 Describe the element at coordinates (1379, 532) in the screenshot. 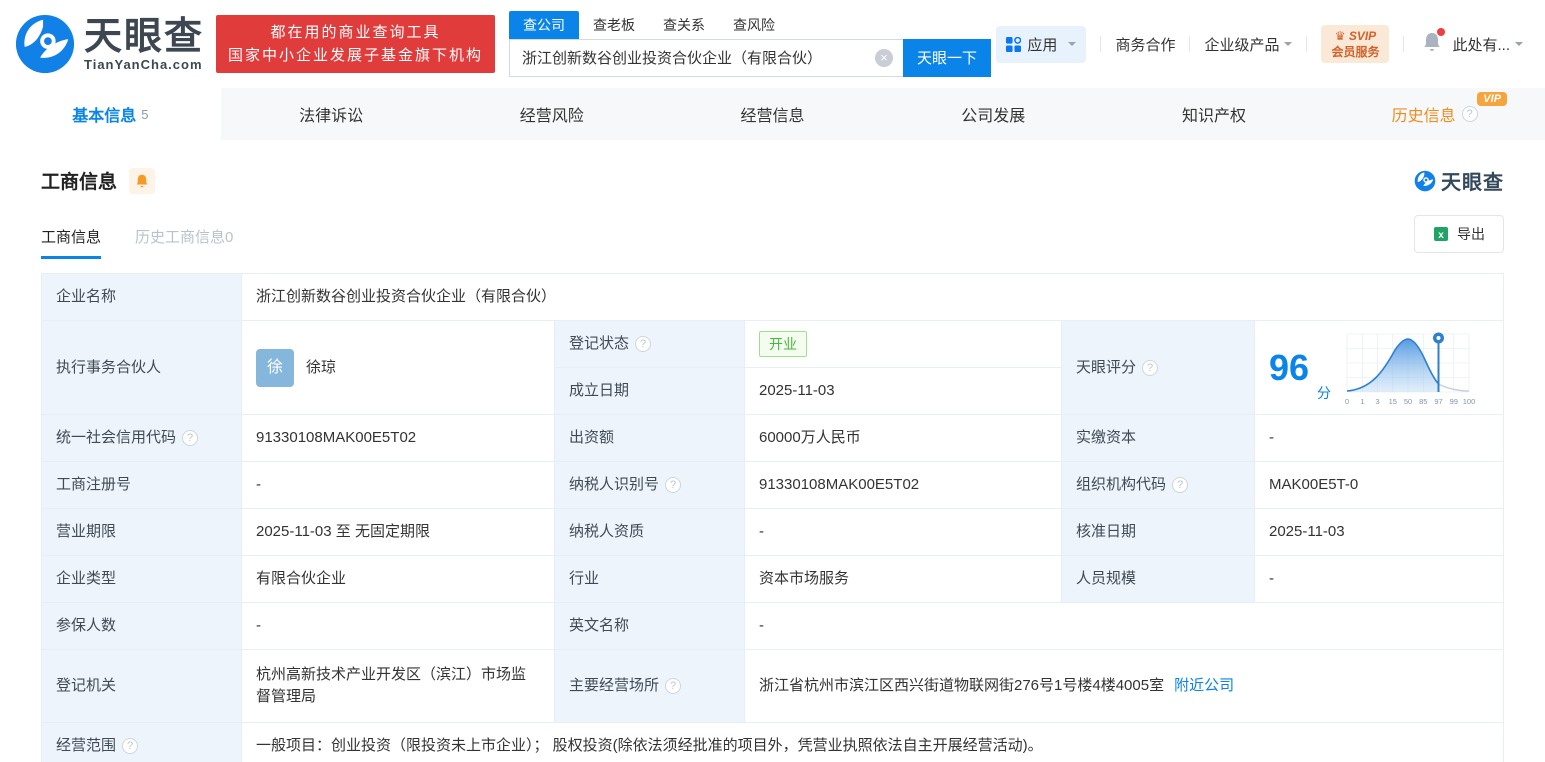

I see `field-value-approval-date: 2025-11-03` at that location.